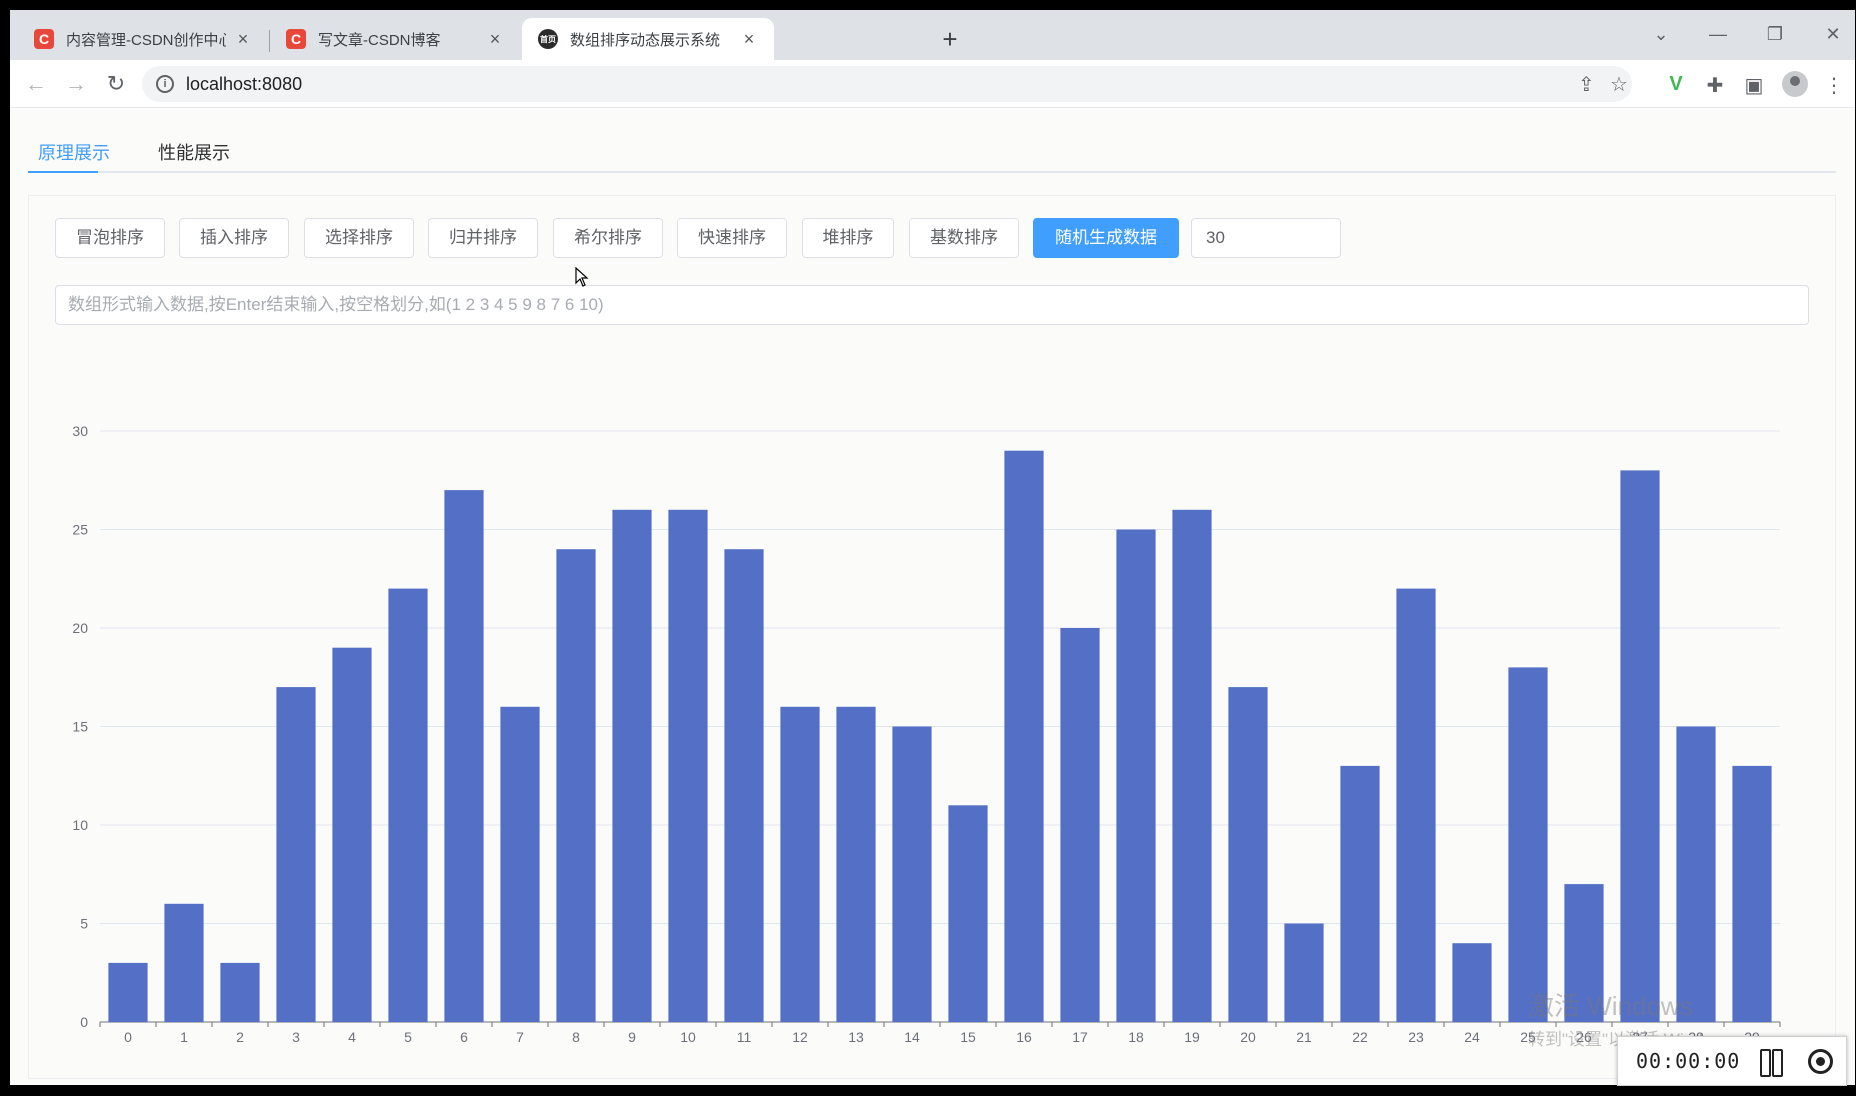 The height and width of the screenshot is (1096, 1856). Describe the element at coordinates (1834, 85) in the screenshot. I see `more-menu-icon: ⋮` at that location.